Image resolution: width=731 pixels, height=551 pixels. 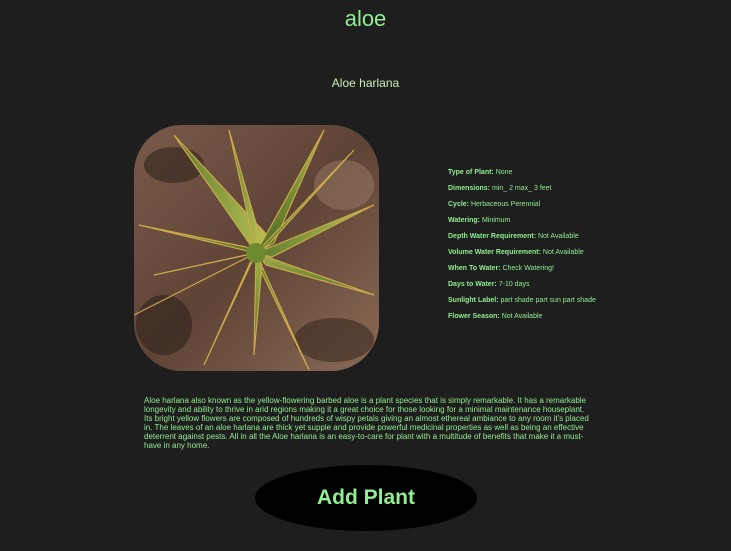 I want to click on detail-watering: Watering: Minimum, so click(x=583, y=224).